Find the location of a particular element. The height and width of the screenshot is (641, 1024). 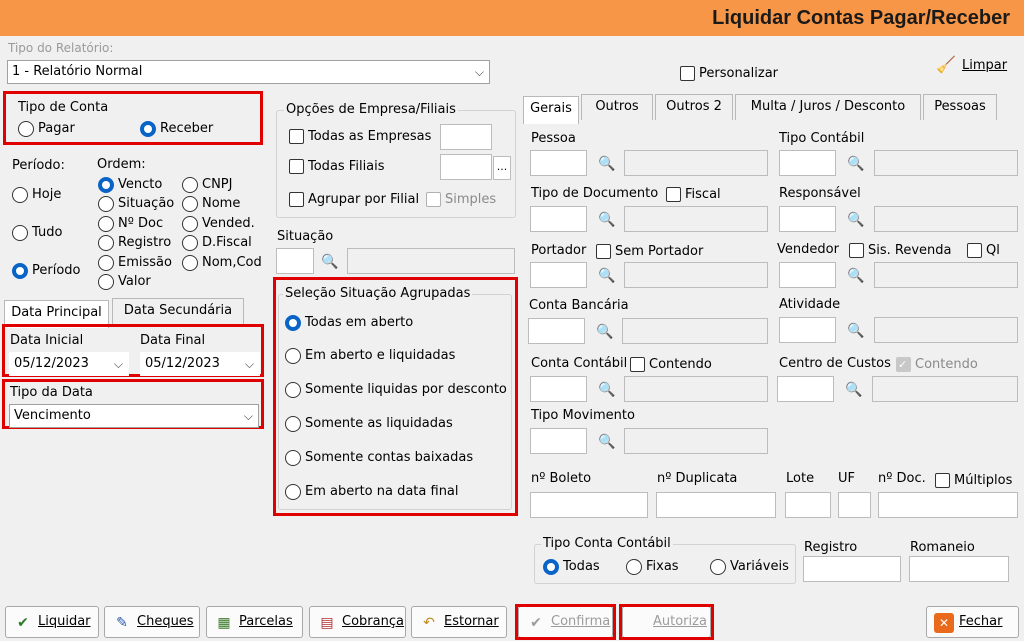

radio-ordem-cnpj: CNPJ is located at coordinates (207, 185).